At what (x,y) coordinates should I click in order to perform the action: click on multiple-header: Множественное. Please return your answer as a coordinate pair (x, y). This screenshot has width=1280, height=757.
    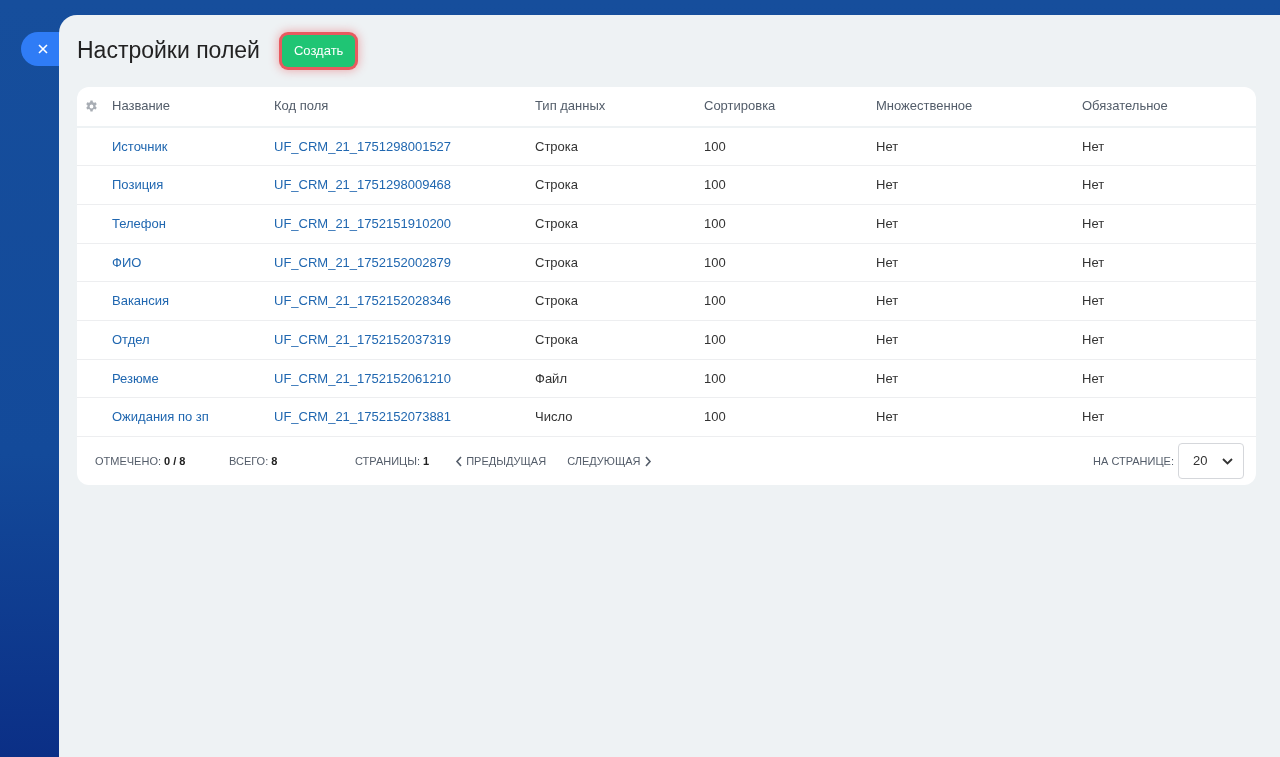
    Looking at the image, I should click on (924, 106).